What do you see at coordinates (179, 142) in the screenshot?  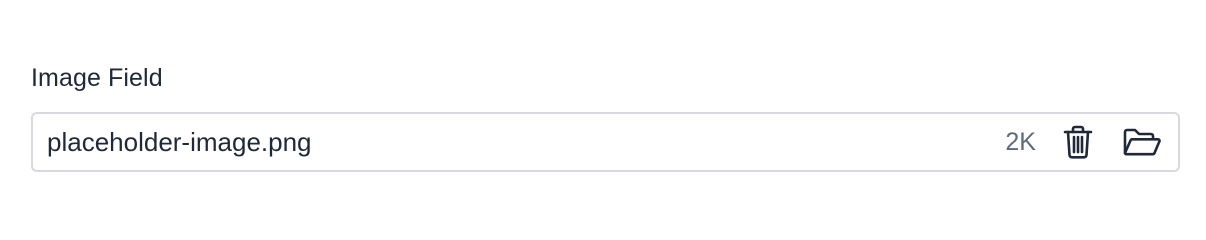 I see `file-name: placeholder-image.png` at bounding box center [179, 142].